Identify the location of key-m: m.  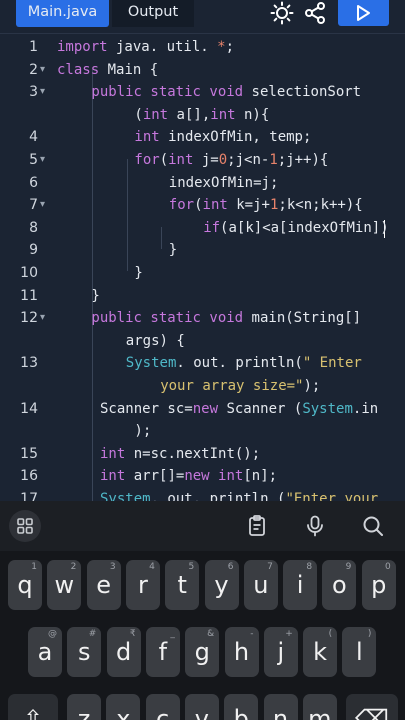
(319, 707).